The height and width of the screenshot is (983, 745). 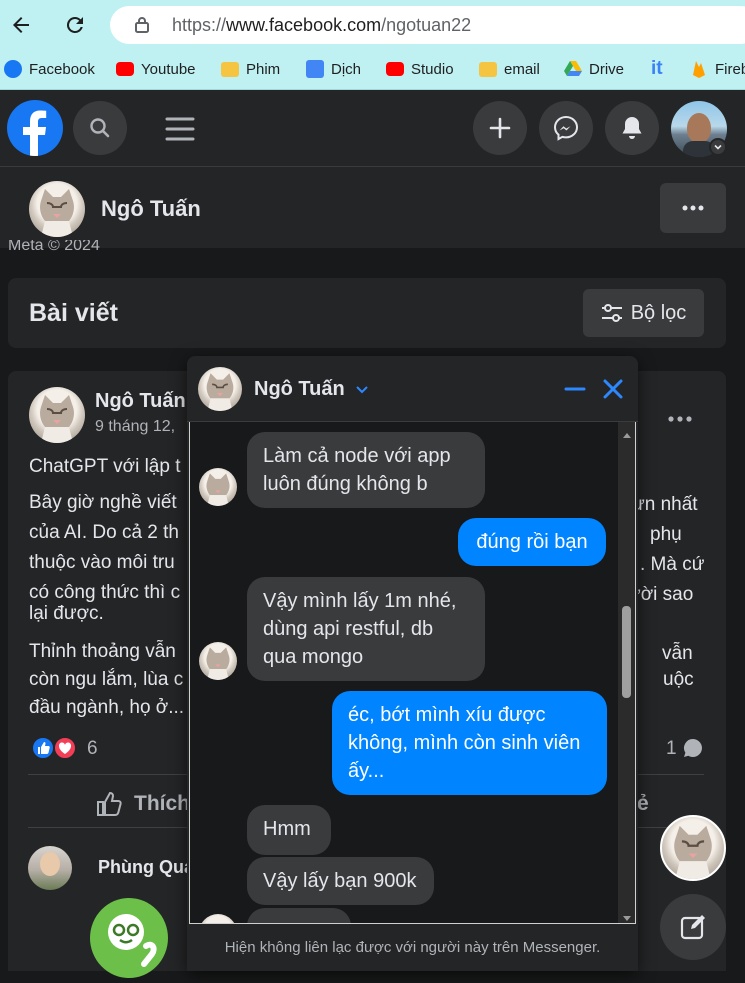 What do you see at coordinates (372, 128) in the screenshot?
I see `facebook-header` at bounding box center [372, 128].